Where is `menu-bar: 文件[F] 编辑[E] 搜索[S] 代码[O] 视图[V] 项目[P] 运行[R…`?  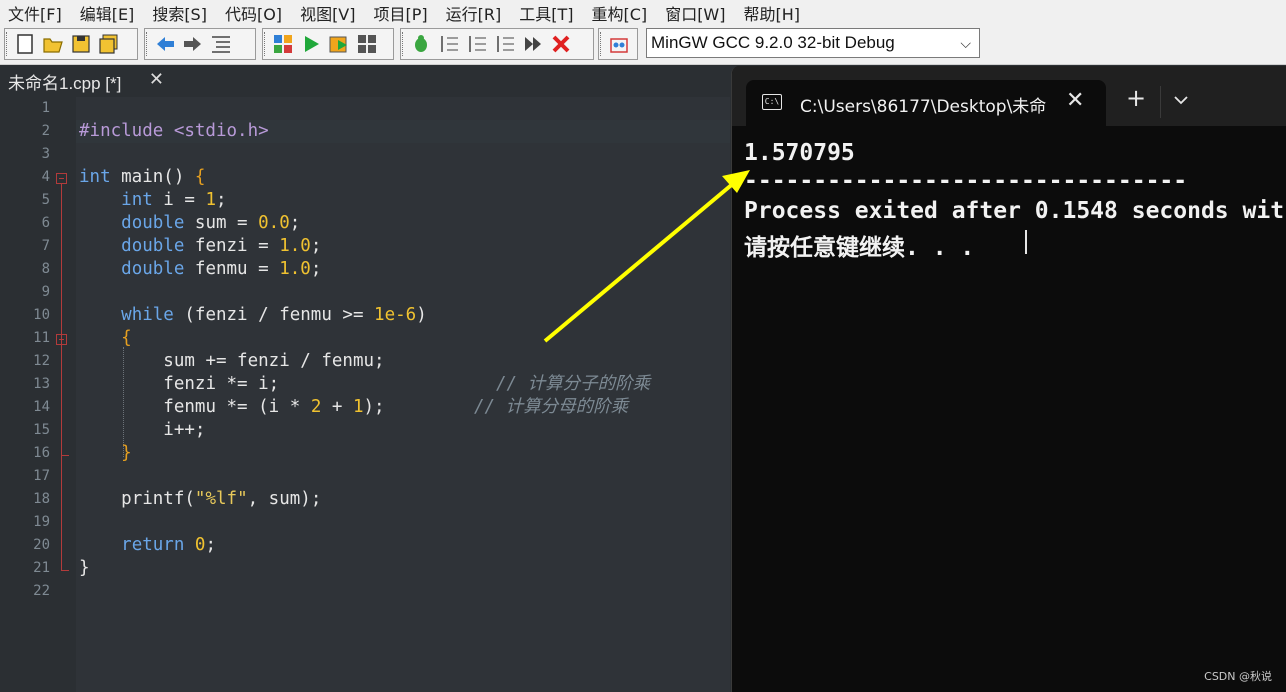
menu-bar: 文件[F] 编辑[E] 搜索[S] 代码[O] 视图[V] 项目[P] 运行[R… is located at coordinates (643, 13).